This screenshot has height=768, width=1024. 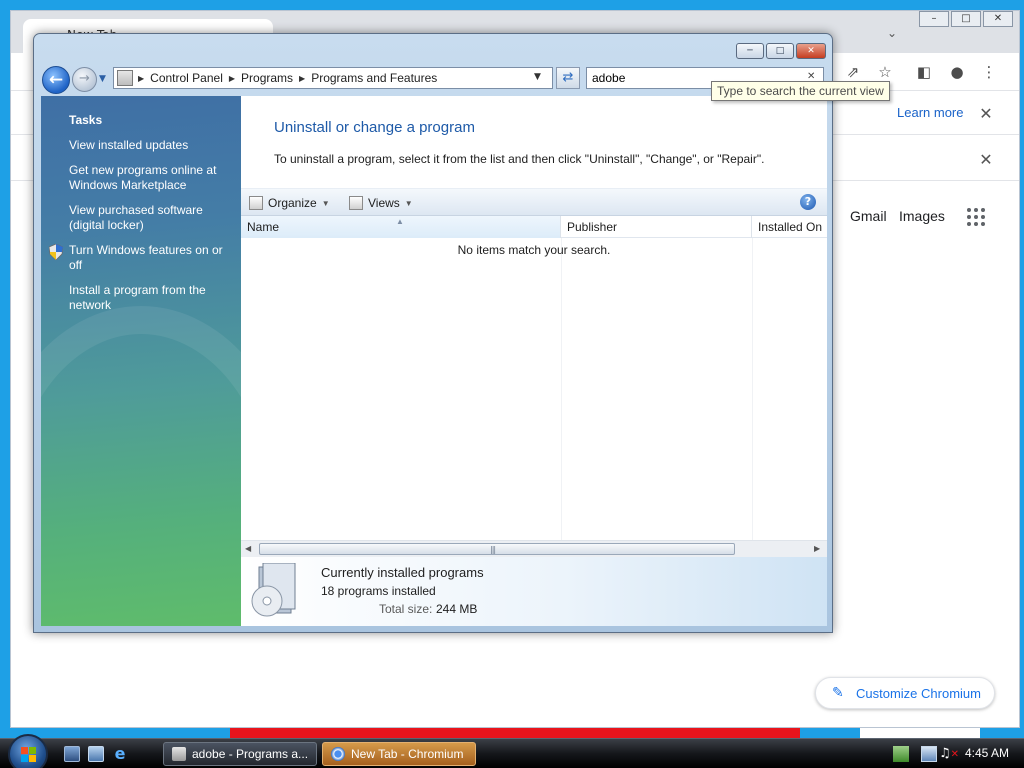 I want to click on scroll-right-icon: ▶, so click(x=817, y=548).